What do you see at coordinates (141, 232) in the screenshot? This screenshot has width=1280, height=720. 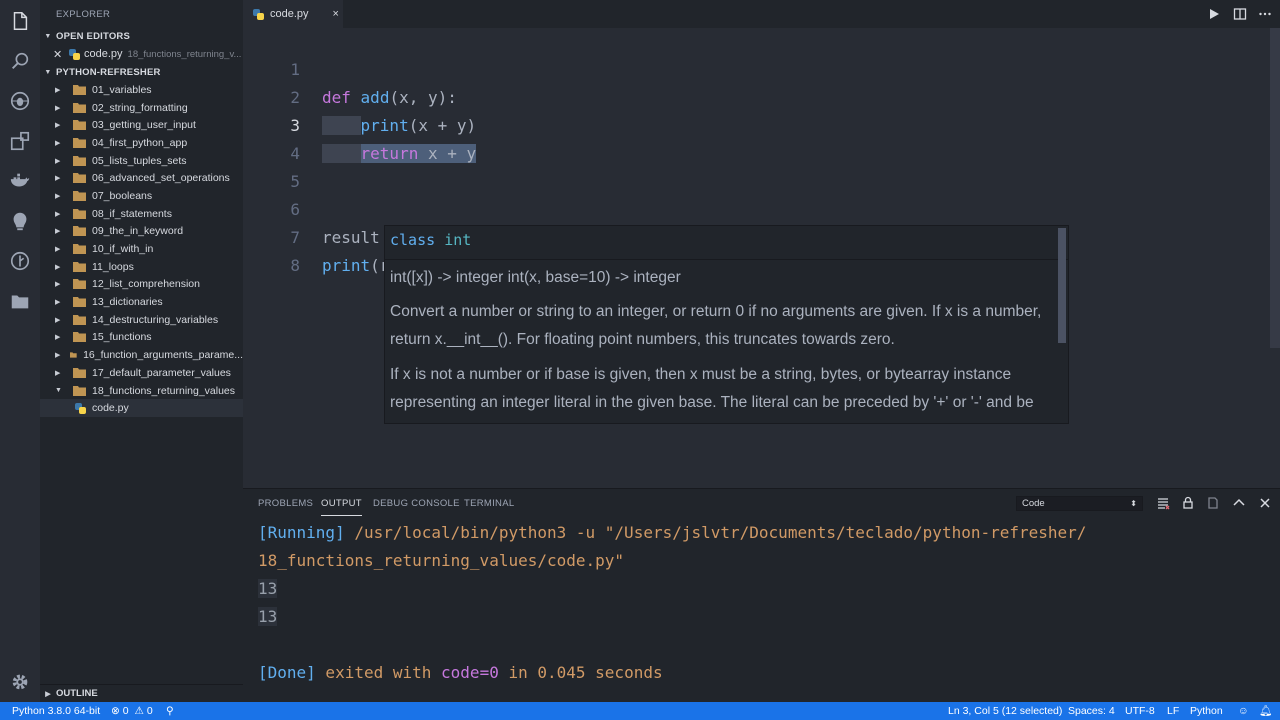 I see `tree-folder: ▶ 09_the_in_keyword` at bounding box center [141, 232].